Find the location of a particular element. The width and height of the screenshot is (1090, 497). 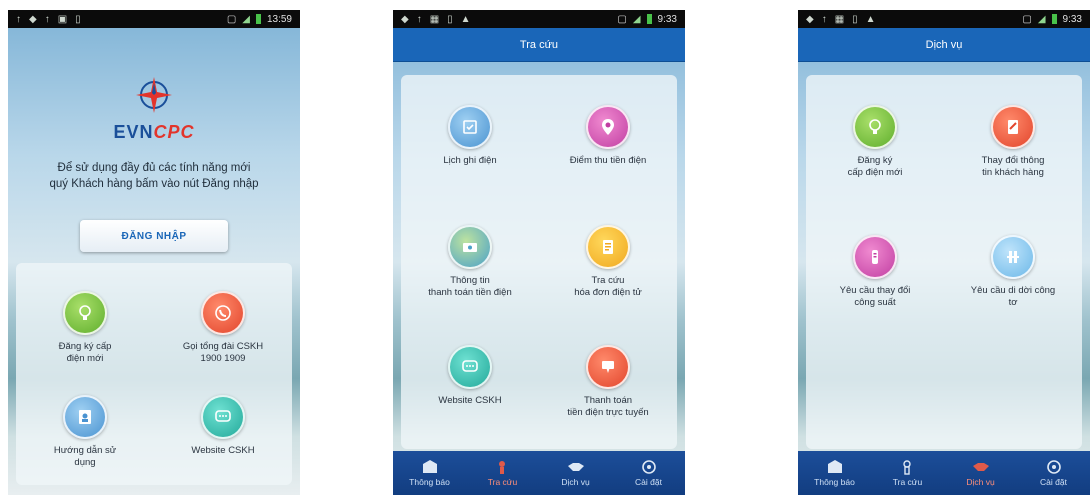

status-time: 13:59 is located at coordinates (279, 19).